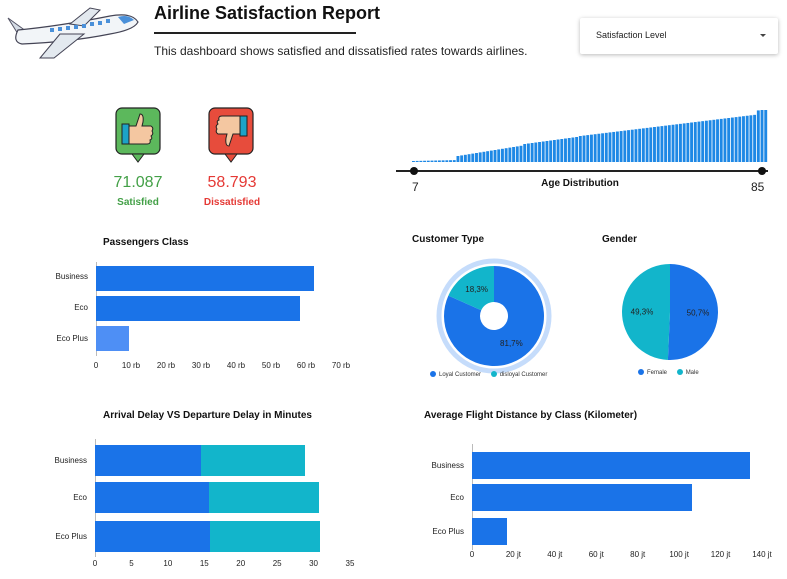 The height and width of the screenshot is (579, 787). What do you see at coordinates (414, 171) in the screenshot?
I see `slider-handle-min` at bounding box center [414, 171].